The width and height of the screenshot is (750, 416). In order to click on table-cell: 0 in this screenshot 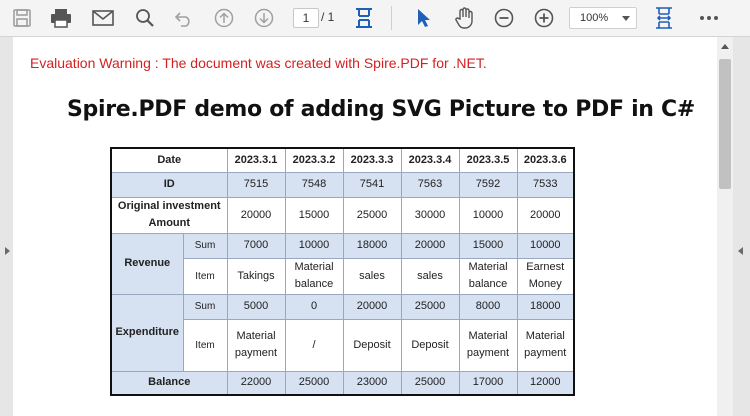, I will do `click(314, 306)`.